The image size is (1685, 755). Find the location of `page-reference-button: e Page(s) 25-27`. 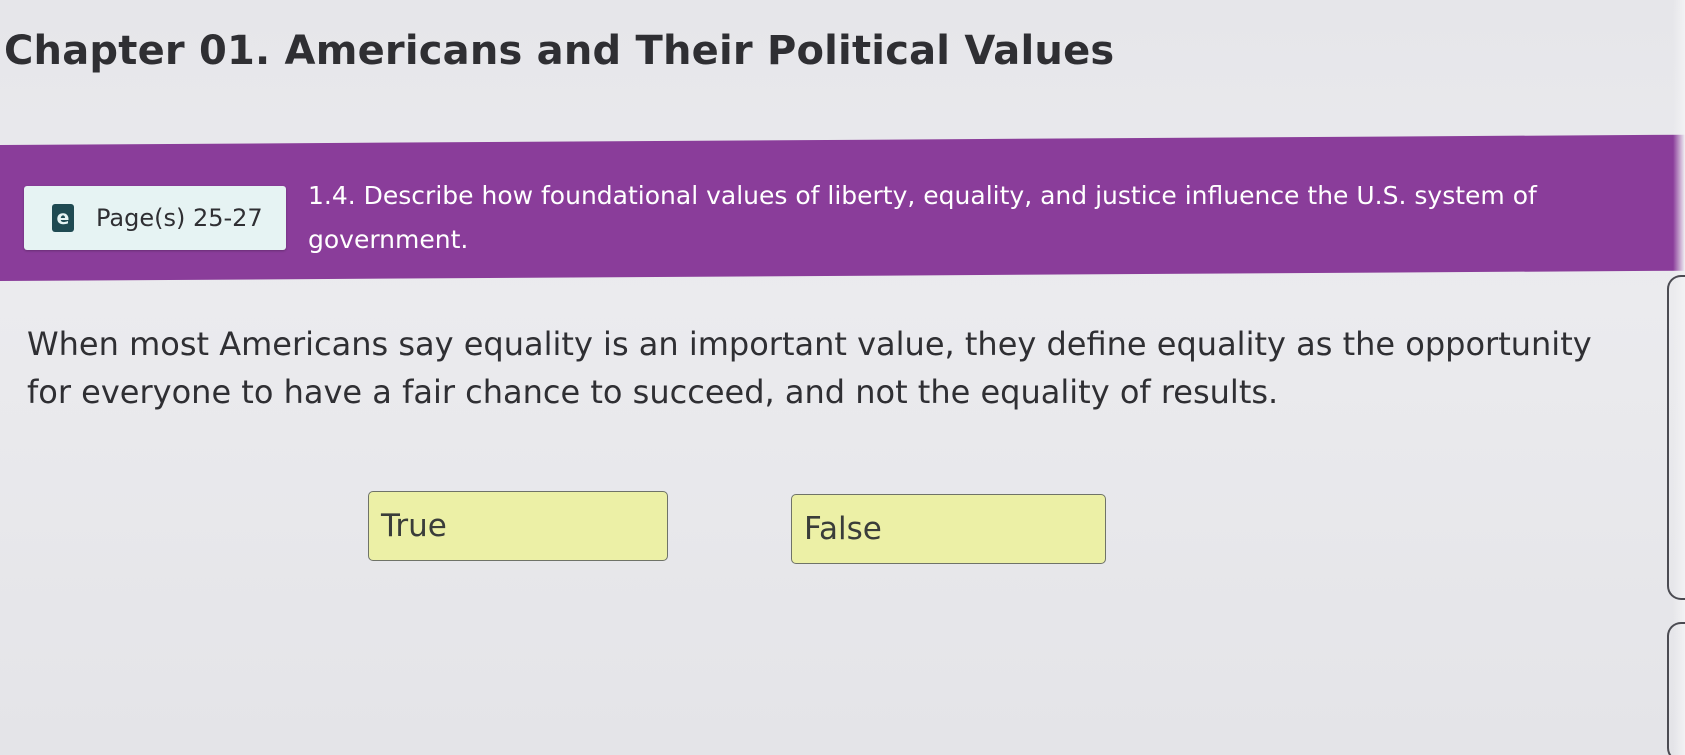

page-reference-button: e Page(s) 25-27 is located at coordinates (155, 218).